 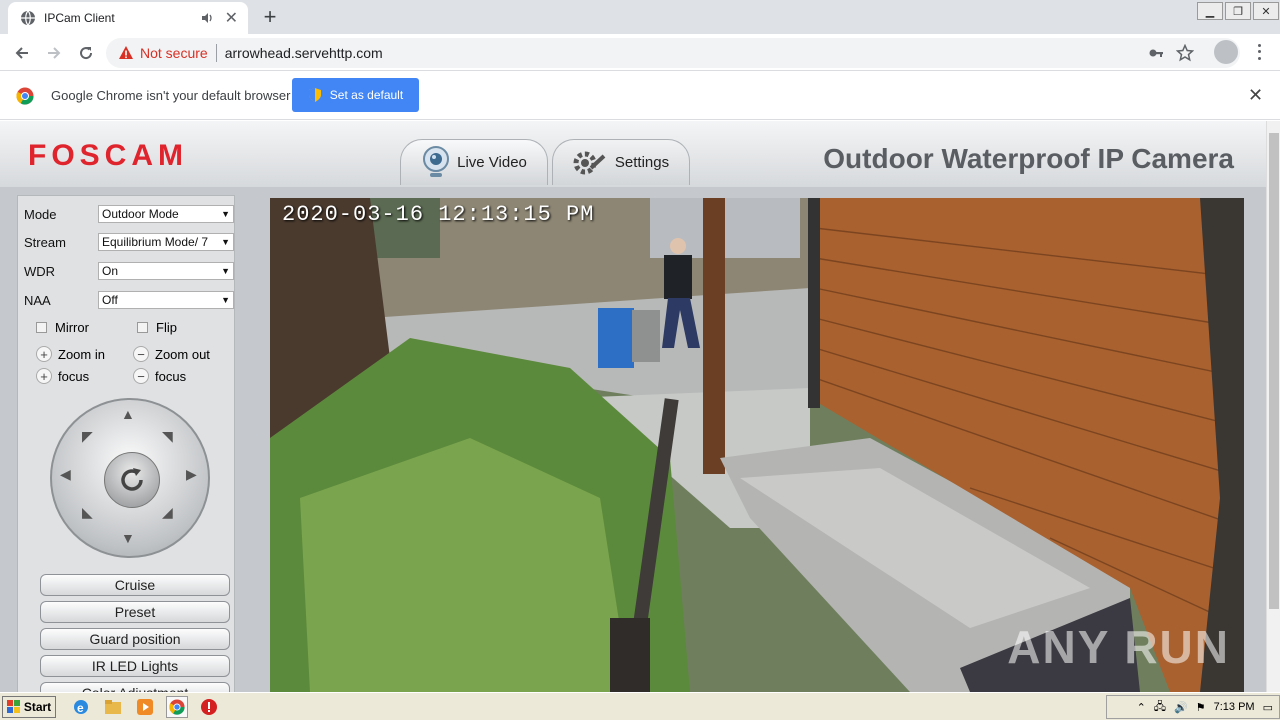 I want to click on scrollbar-thumb, so click(x=1274, y=371).